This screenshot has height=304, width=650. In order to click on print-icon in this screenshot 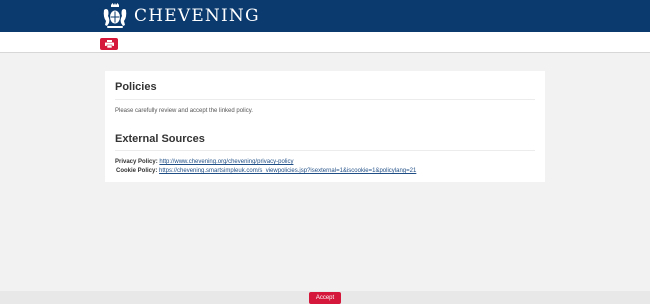, I will do `click(109, 44)`.